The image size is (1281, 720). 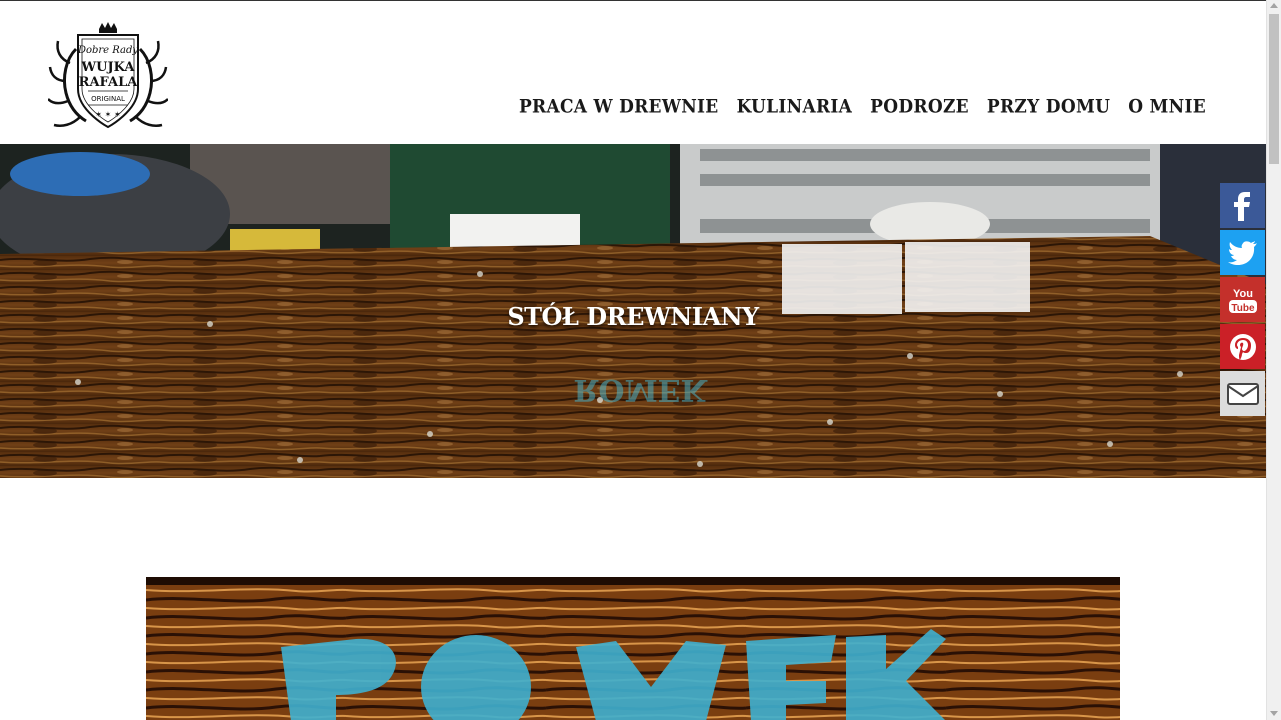 What do you see at coordinates (1273, 360) in the screenshot?
I see `vertical-scrollbar` at bounding box center [1273, 360].